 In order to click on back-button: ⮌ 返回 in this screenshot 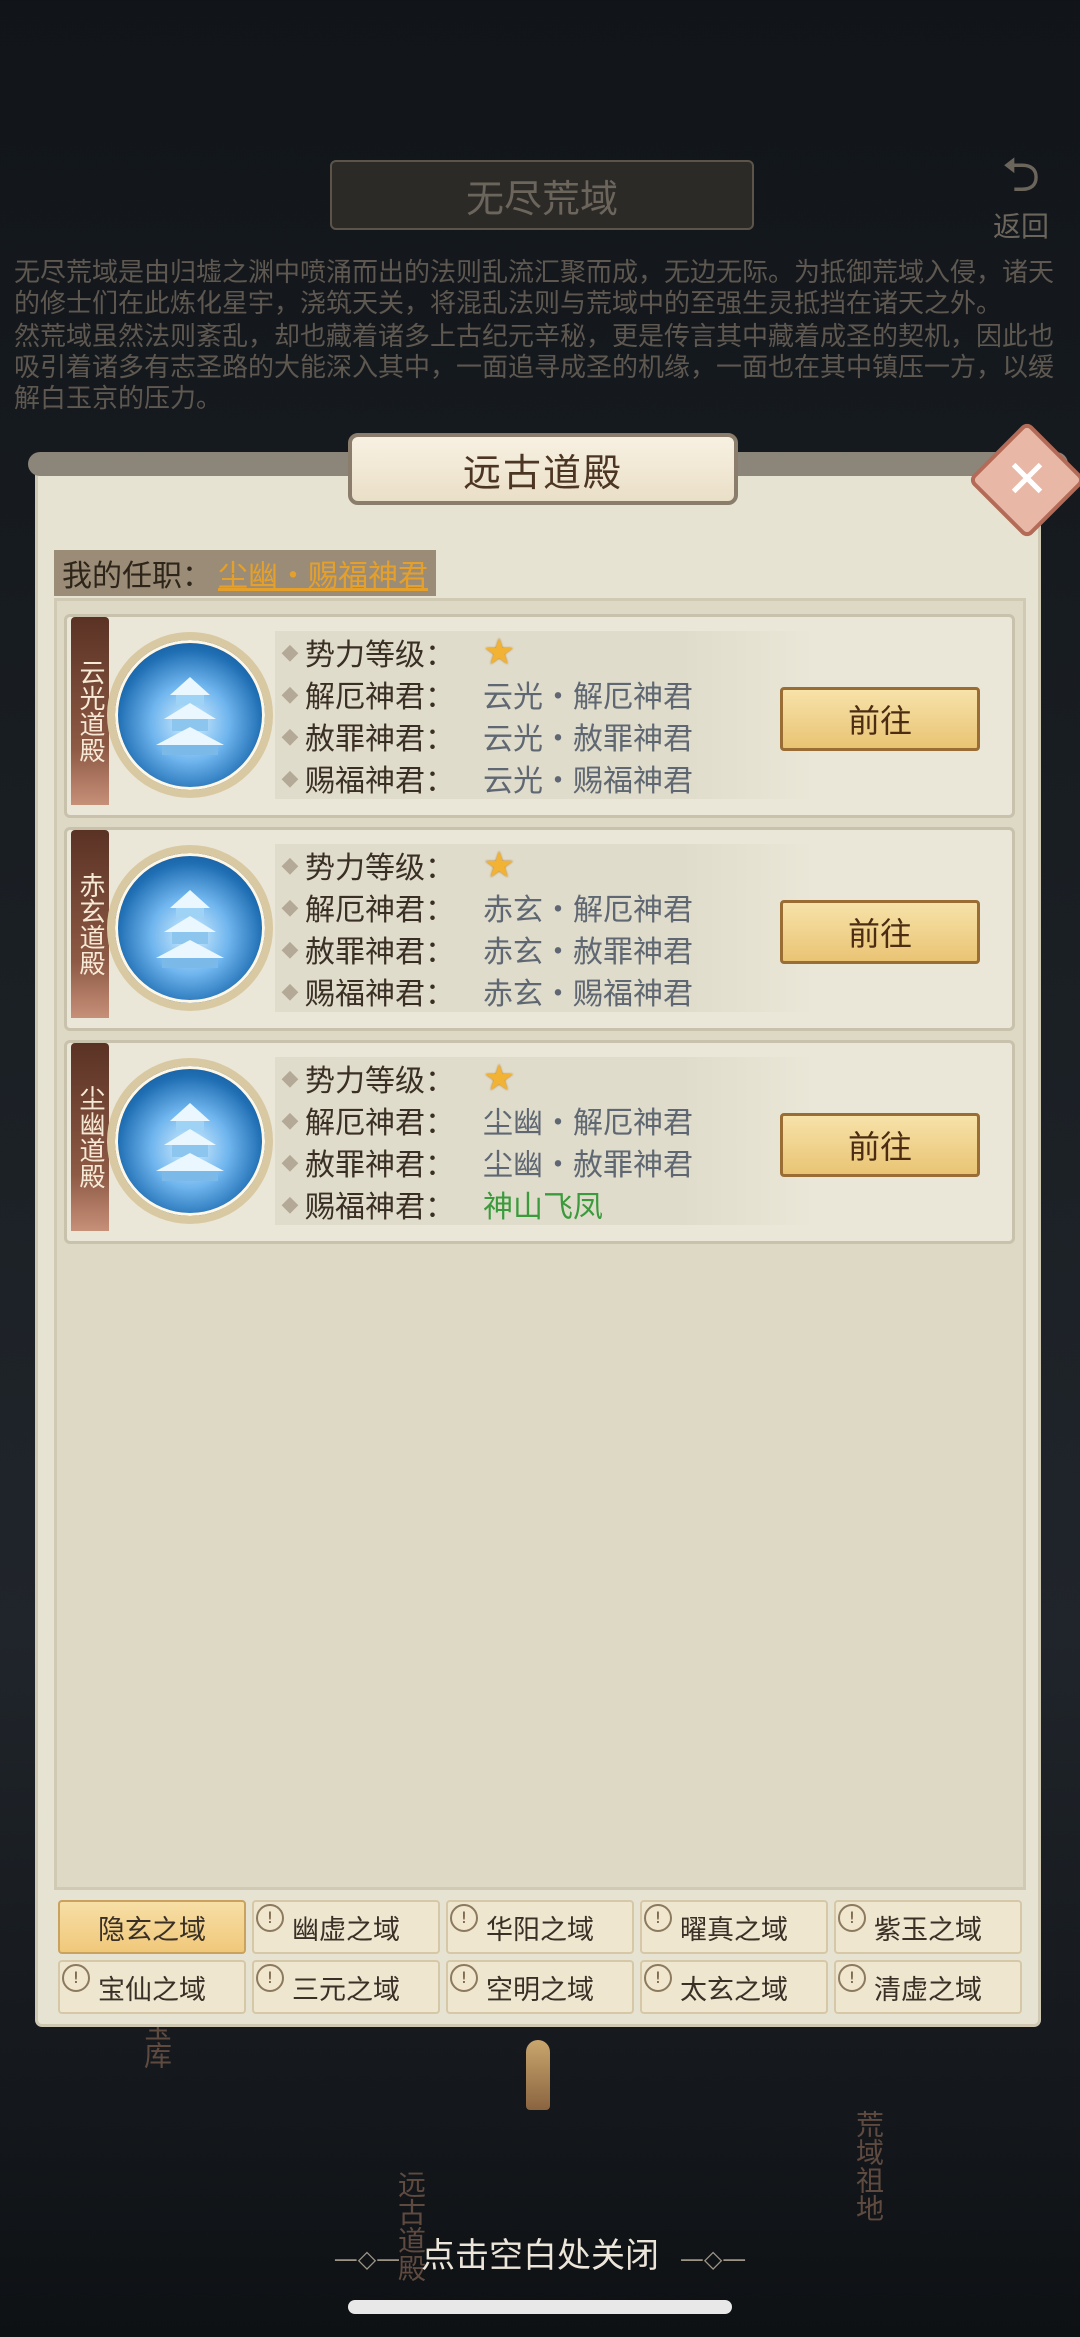, I will do `click(1021, 195)`.